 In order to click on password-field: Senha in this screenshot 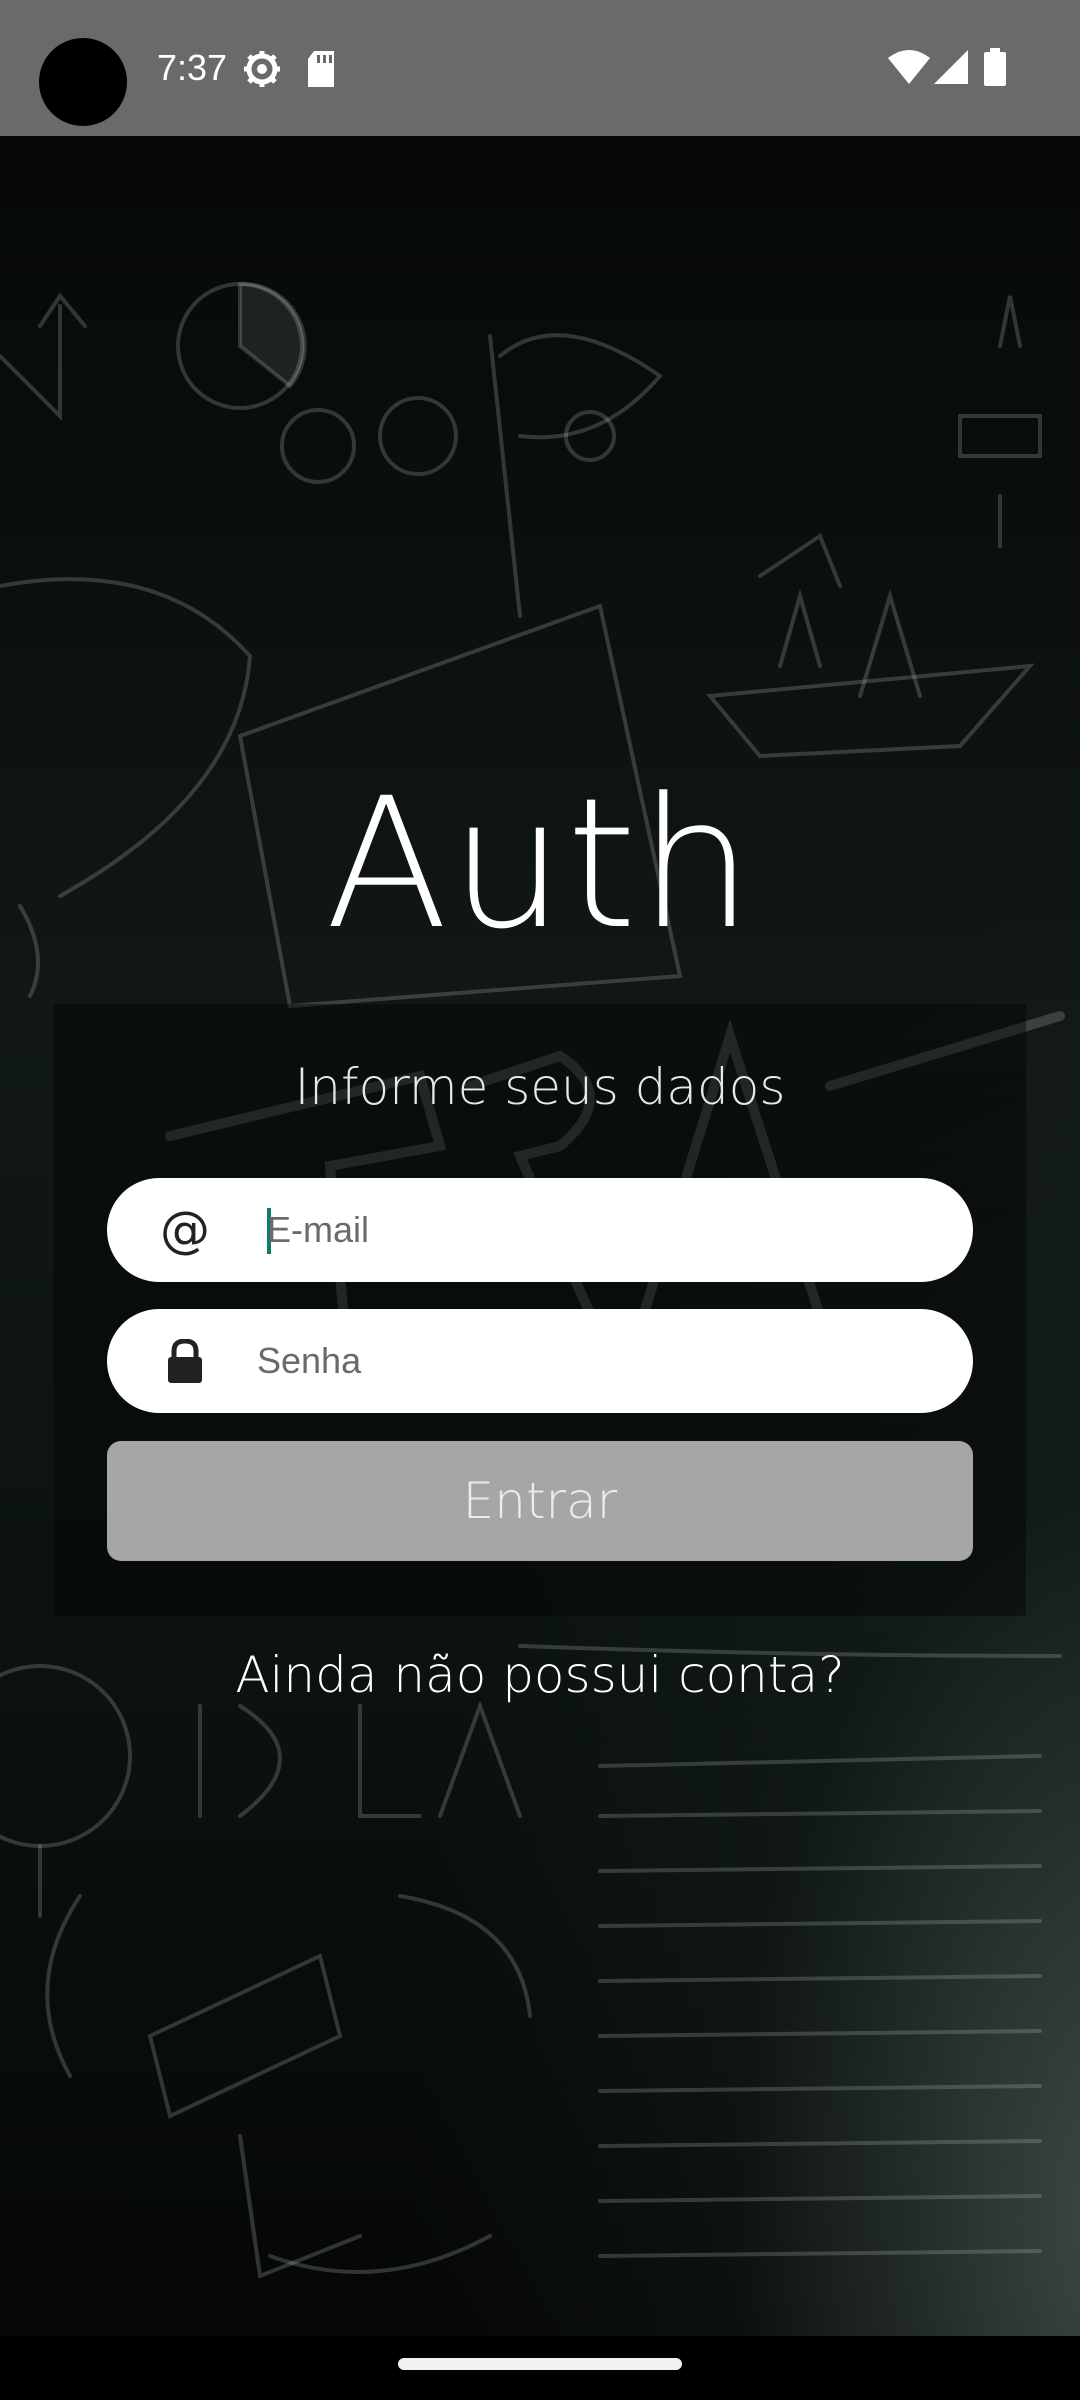, I will do `click(540, 1361)`.